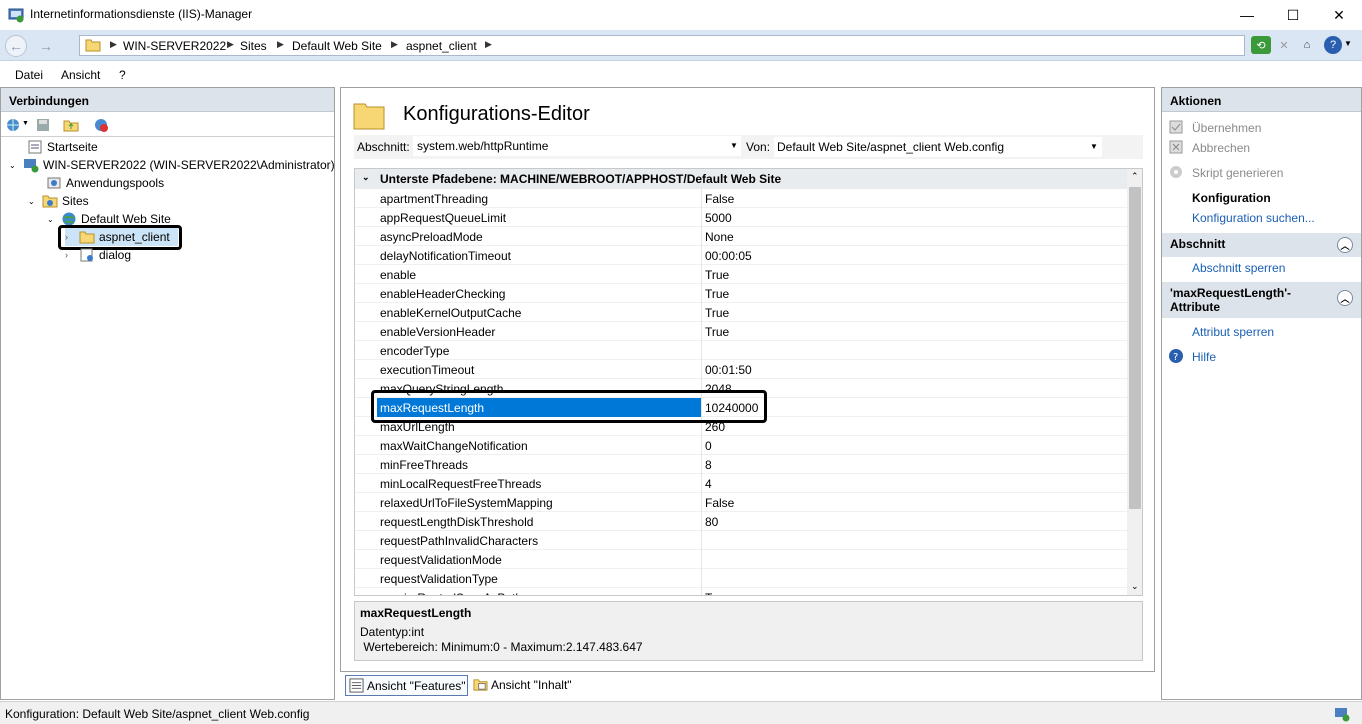 This screenshot has height=724, width=1362. I want to click on grid-row: maxWaitChangeNotification 0, so click(741, 445).